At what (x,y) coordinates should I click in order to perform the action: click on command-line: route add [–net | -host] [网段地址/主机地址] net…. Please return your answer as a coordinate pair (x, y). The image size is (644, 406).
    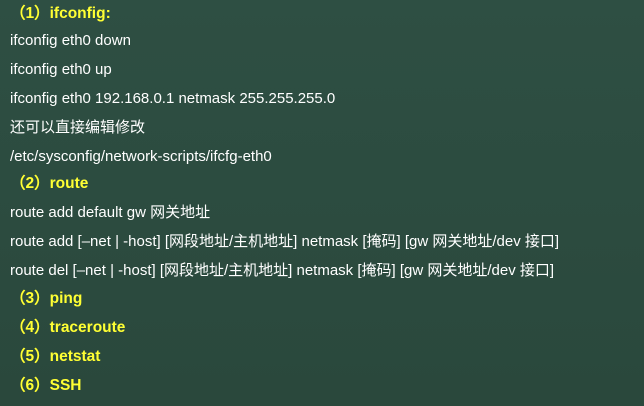
    Looking at the image, I should click on (285, 241).